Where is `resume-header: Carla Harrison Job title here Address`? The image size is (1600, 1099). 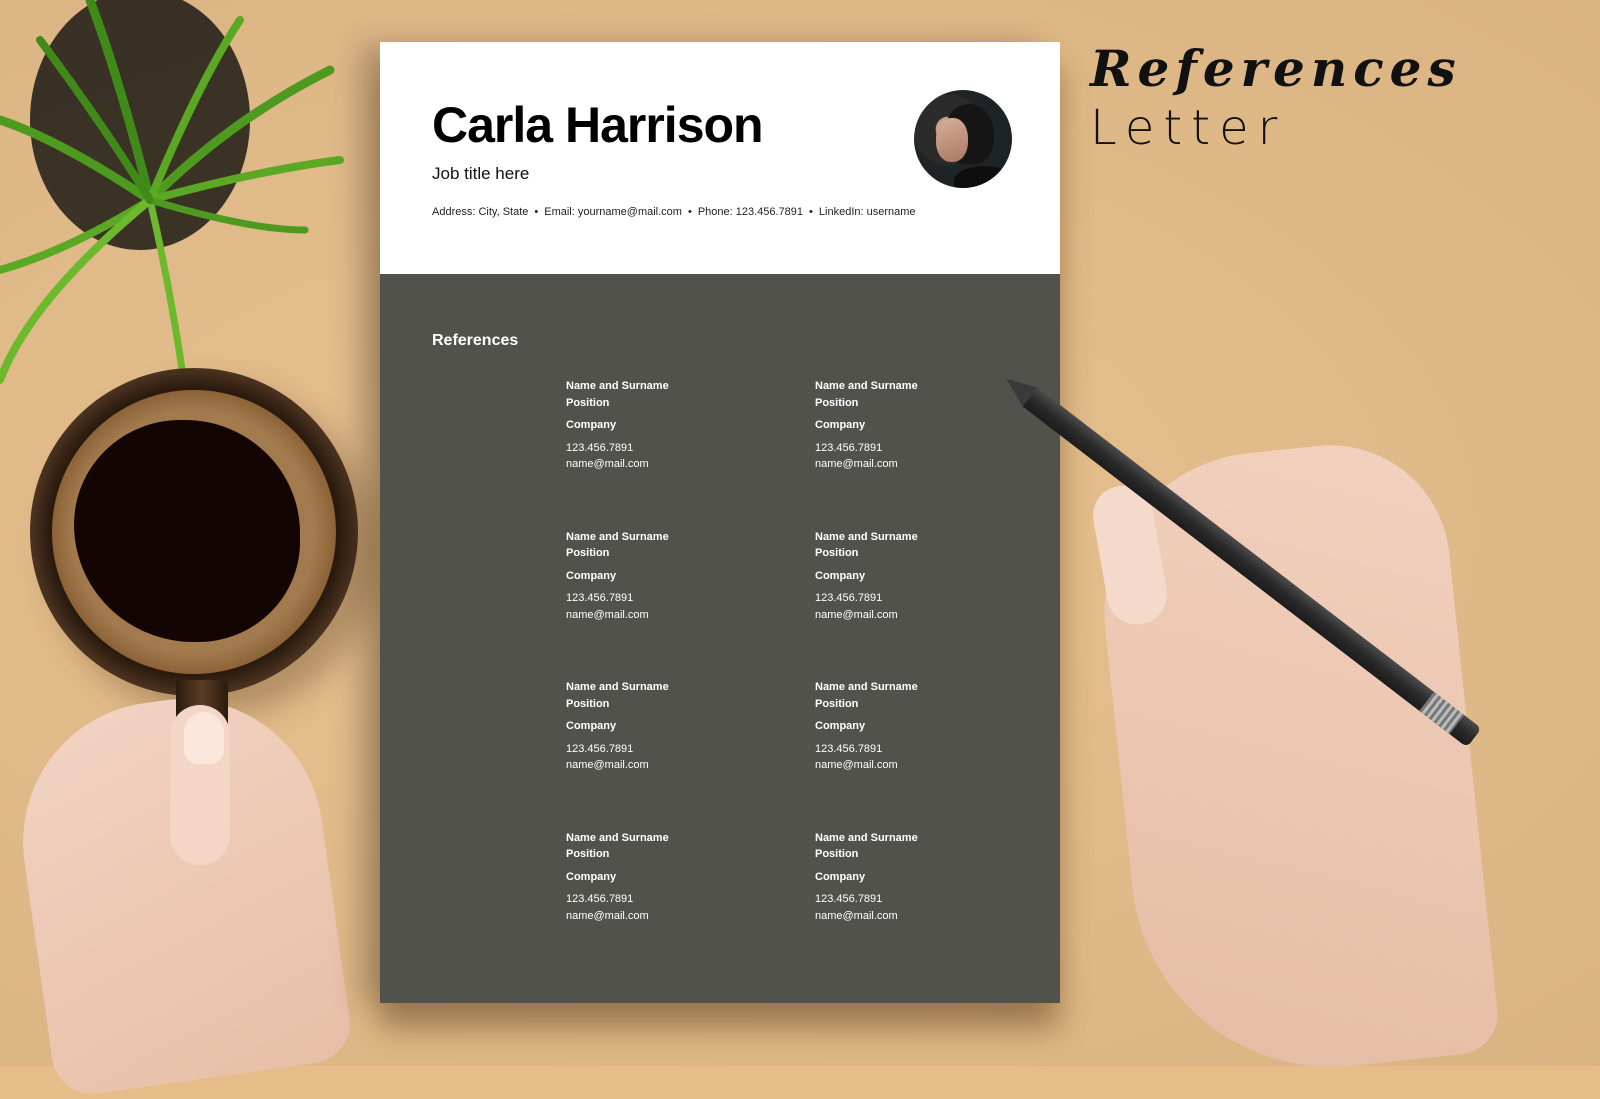
resume-header: Carla Harrison Job title here Address is located at coordinates (720, 158).